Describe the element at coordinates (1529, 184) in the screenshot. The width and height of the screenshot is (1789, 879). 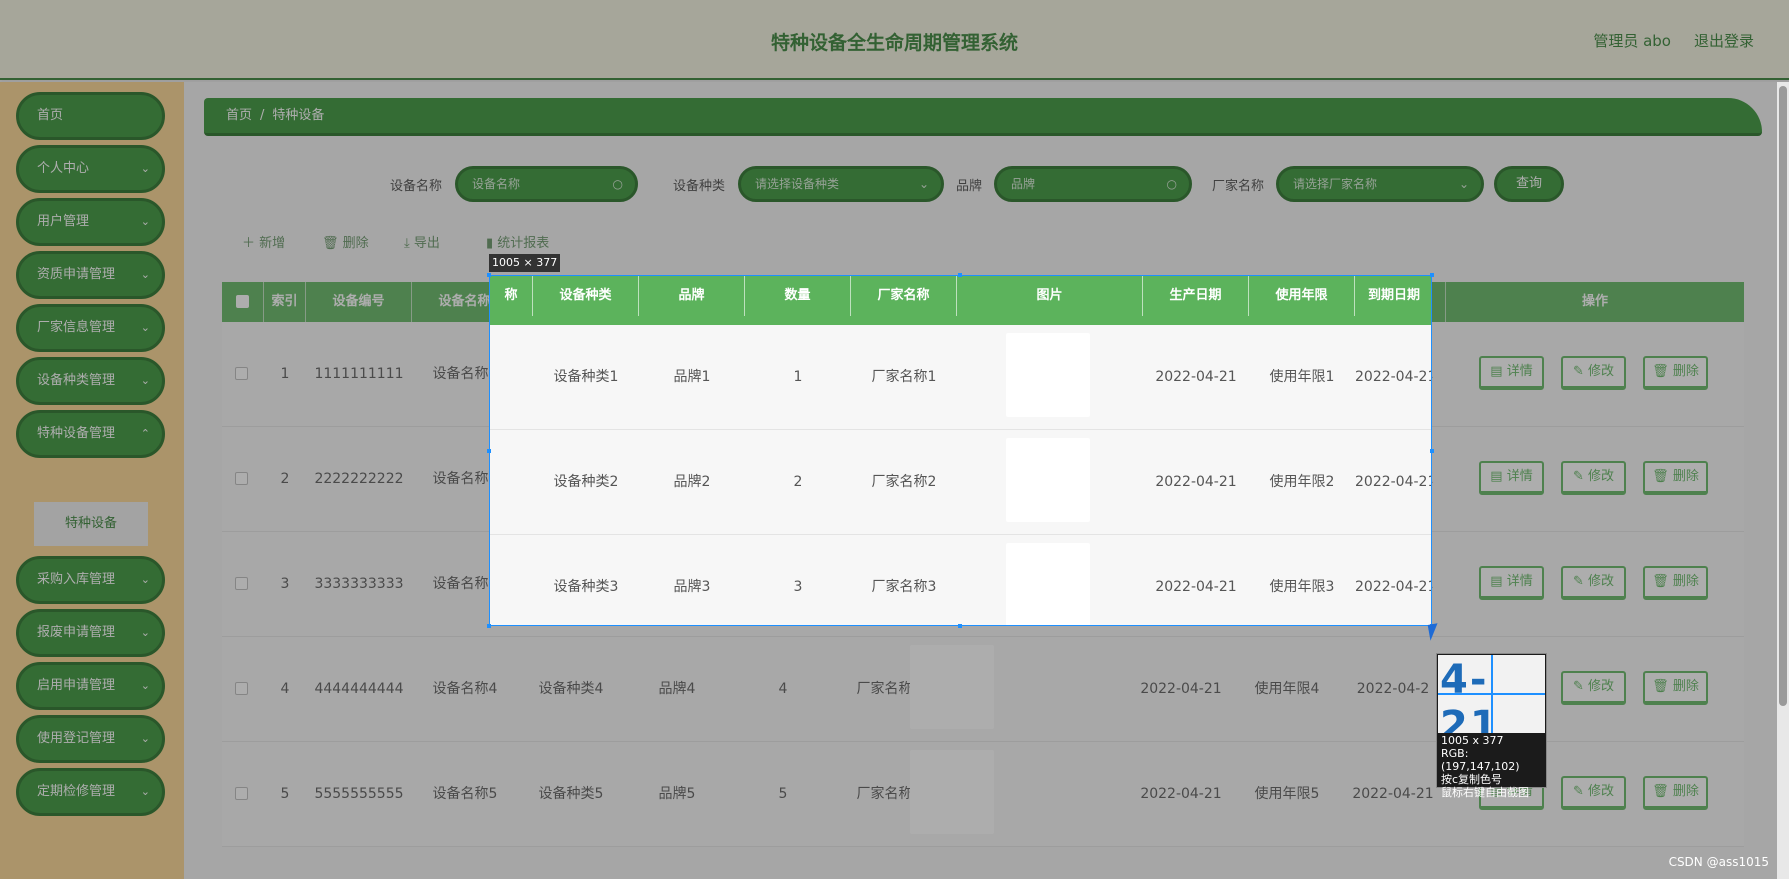
I see `query-button: 查询` at that location.